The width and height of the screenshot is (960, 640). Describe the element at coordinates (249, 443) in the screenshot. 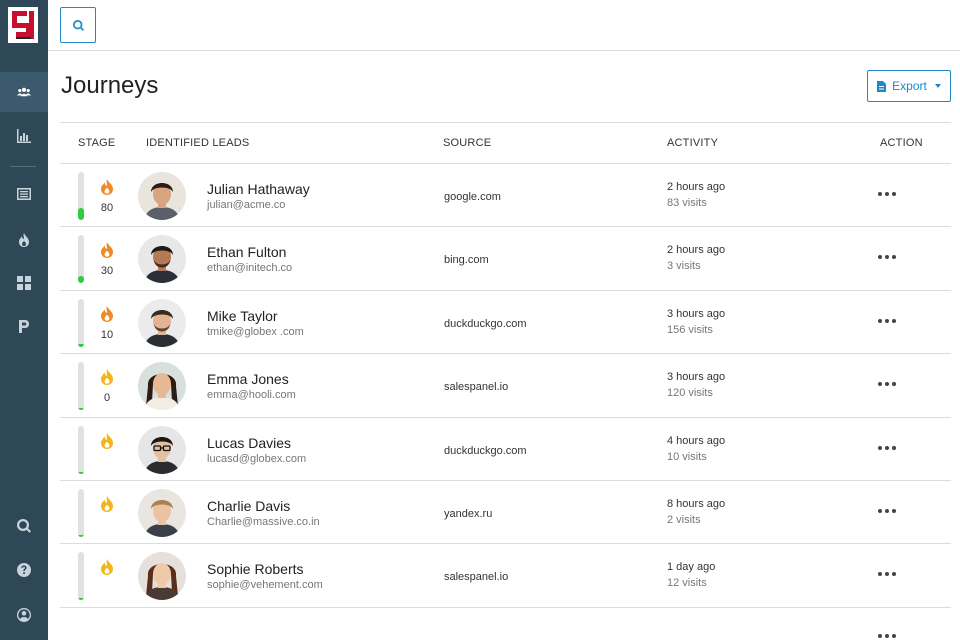

I see `lead-name: Lucas Davies` at that location.